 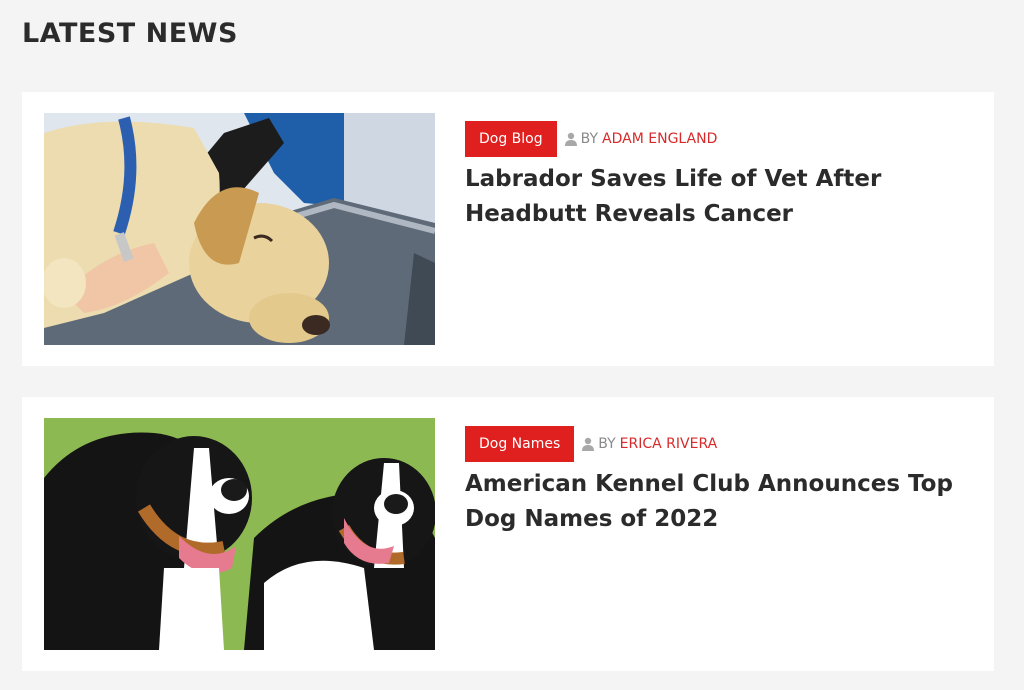 I want to click on labrador-vet-photo, so click(x=239, y=229).